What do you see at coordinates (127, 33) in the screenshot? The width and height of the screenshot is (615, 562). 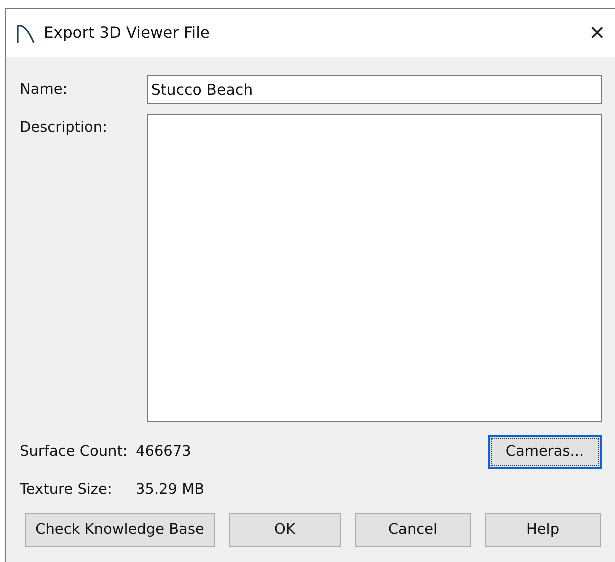 I see `window-title: Export 3D Viewer File` at bounding box center [127, 33].